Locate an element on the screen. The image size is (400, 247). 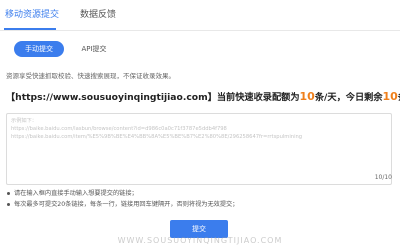
placeholder-line: 示例如下： is located at coordinates (24, 121).